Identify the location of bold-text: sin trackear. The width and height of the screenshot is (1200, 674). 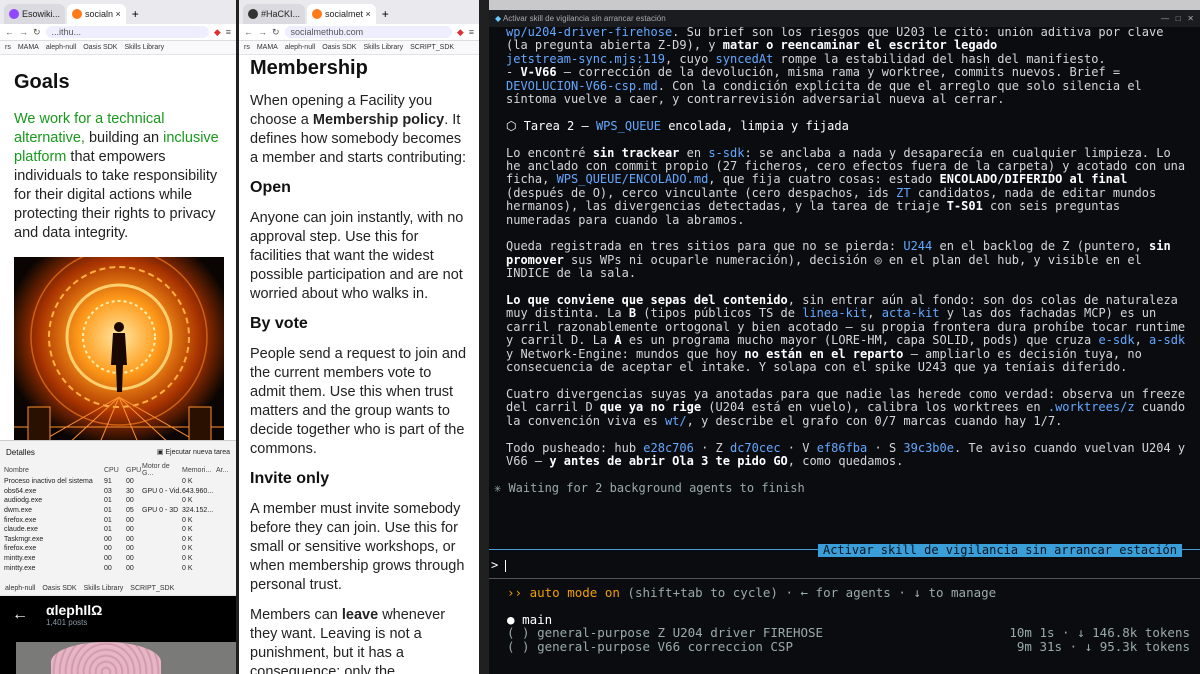
(636, 152).